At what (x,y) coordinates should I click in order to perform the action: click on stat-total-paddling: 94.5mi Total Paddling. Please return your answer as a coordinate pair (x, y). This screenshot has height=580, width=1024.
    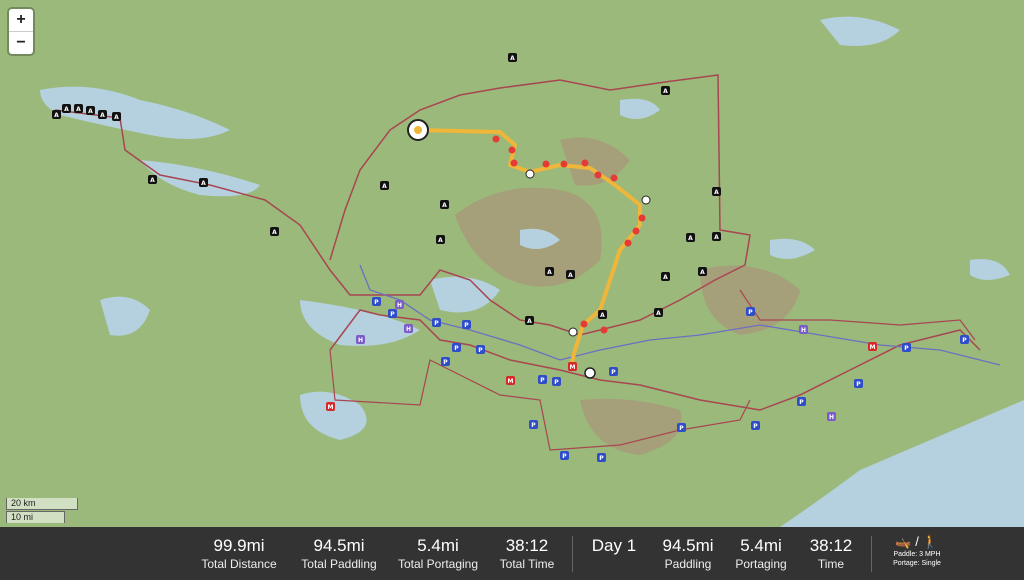
    Looking at the image, I should click on (339, 554).